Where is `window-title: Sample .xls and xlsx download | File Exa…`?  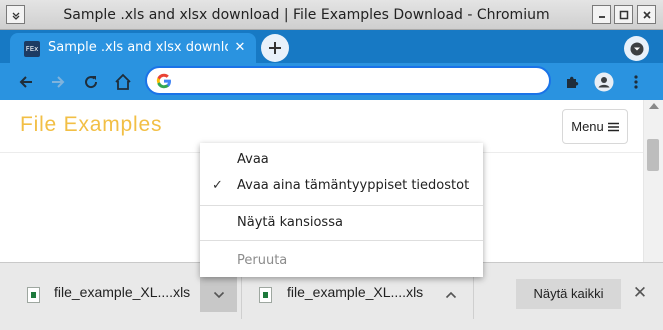
window-title: Sample .xls and xlsx download | File Exa… is located at coordinates (306, 15).